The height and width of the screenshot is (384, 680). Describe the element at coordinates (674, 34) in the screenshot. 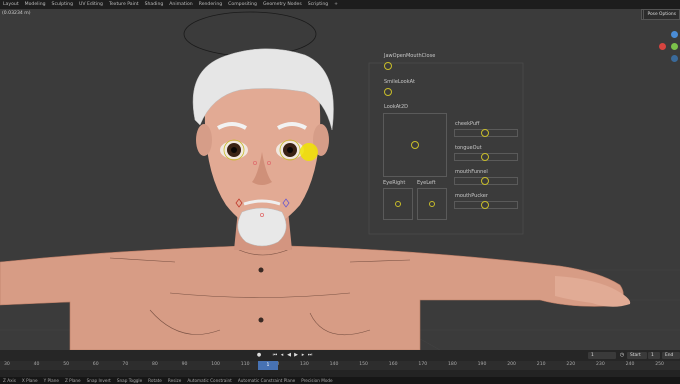

I see `gizmo-z-axis` at that location.